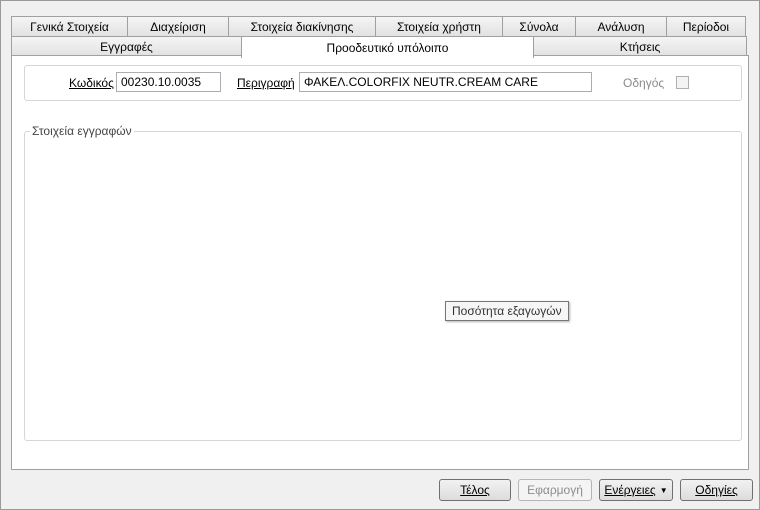  What do you see at coordinates (439, 26) in the screenshot?
I see `tab-4: Στοιχεία χρήστη` at bounding box center [439, 26].